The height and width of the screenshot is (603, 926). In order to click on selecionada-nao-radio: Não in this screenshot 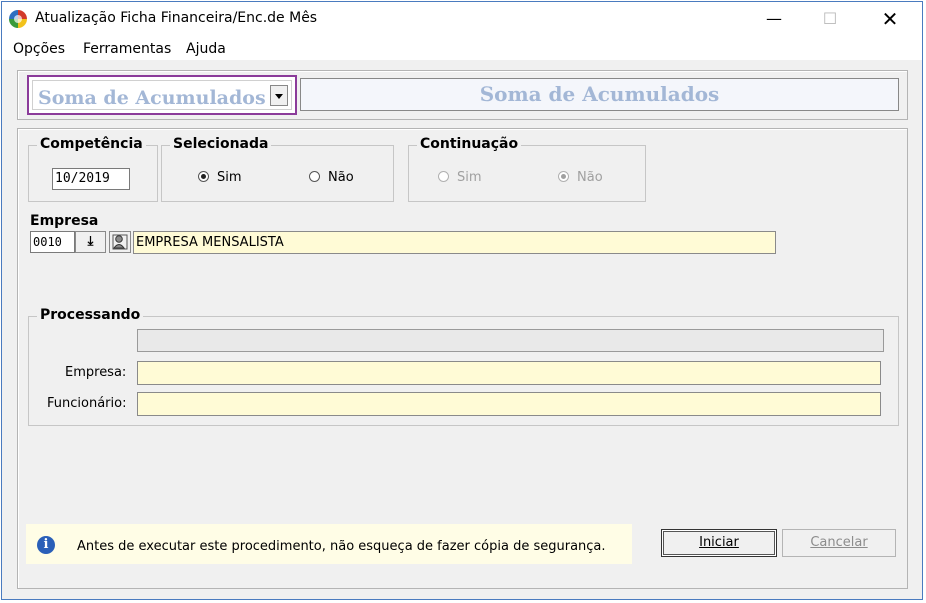, I will do `click(331, 177)`.